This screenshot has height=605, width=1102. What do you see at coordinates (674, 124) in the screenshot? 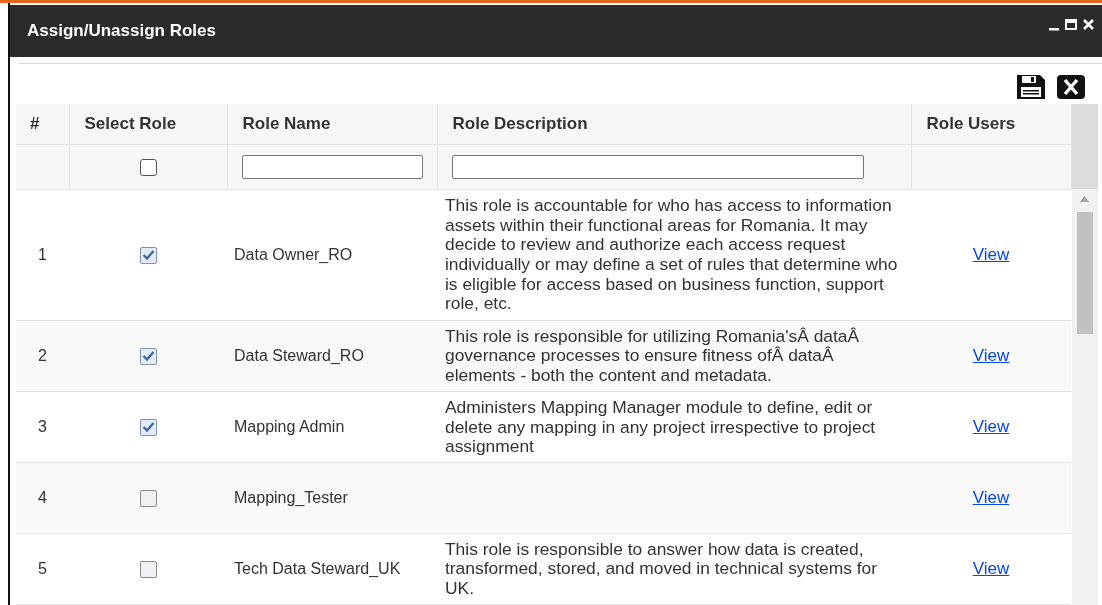
I see `column-header: Role Description` at bounding box center [674, 124].